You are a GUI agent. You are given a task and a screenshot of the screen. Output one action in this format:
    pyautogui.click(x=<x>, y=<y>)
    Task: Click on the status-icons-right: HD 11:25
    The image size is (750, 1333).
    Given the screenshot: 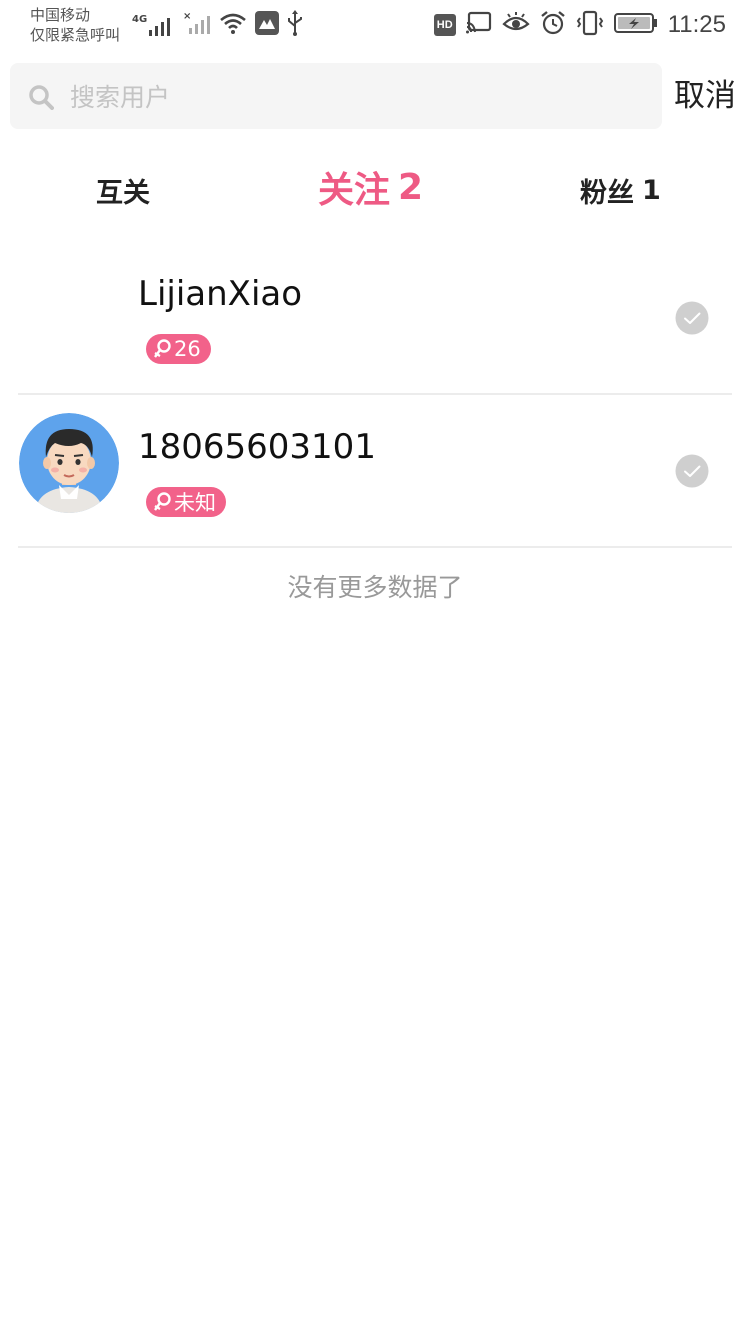 What is the action you would take?
    pyautogui.click(x=579, y=25)
    